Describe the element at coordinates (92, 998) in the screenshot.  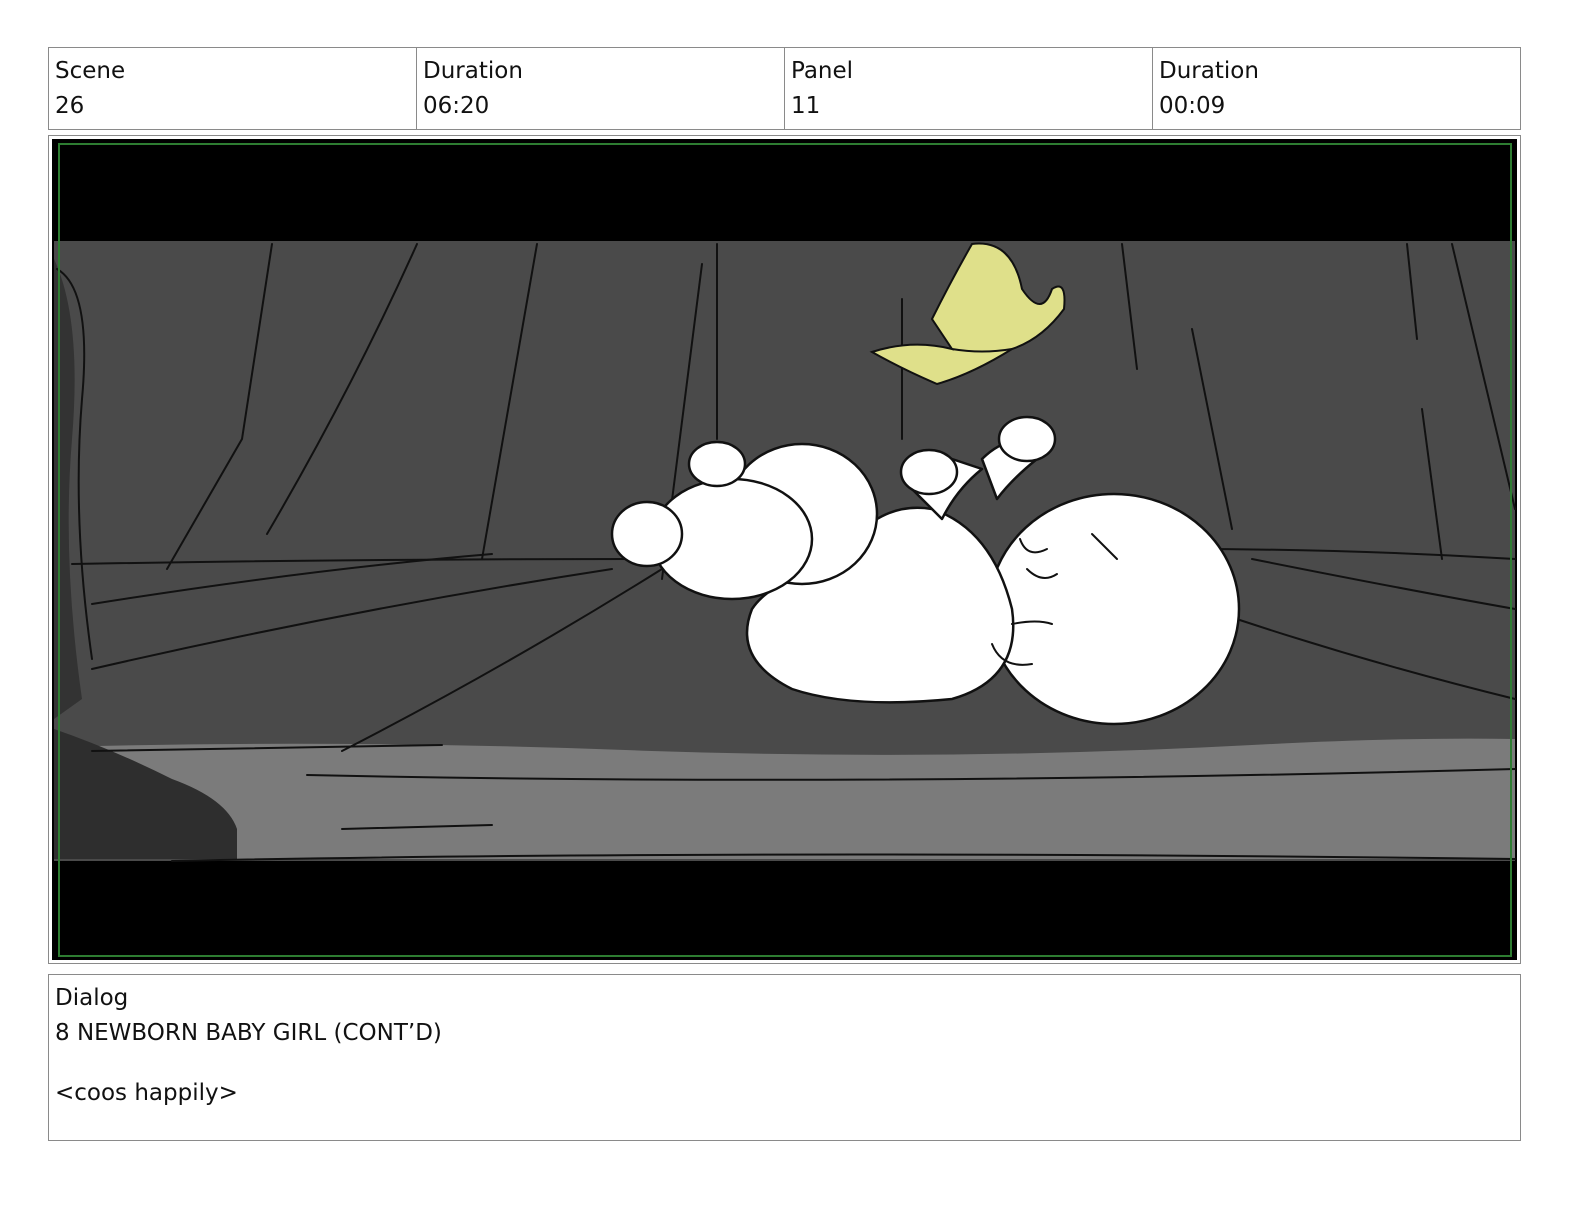
I see `dialog-label: Dialog` at that location.